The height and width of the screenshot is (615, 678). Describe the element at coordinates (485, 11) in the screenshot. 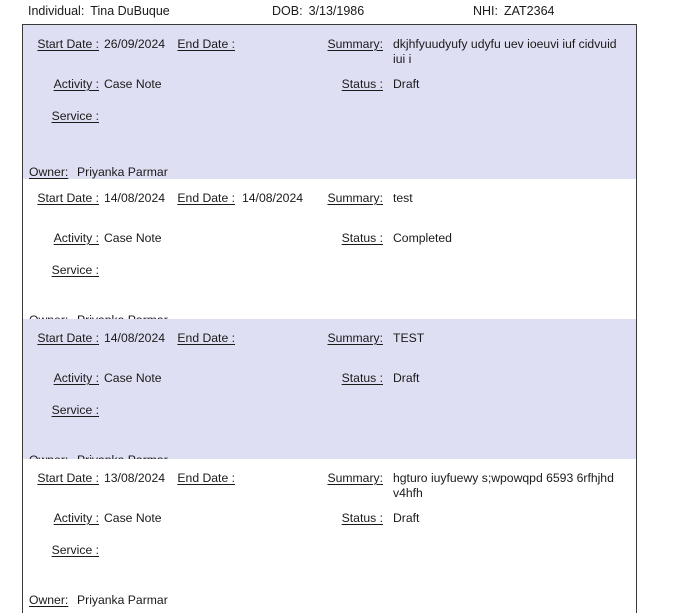

I see `nhi-label: NHI:` at that location.